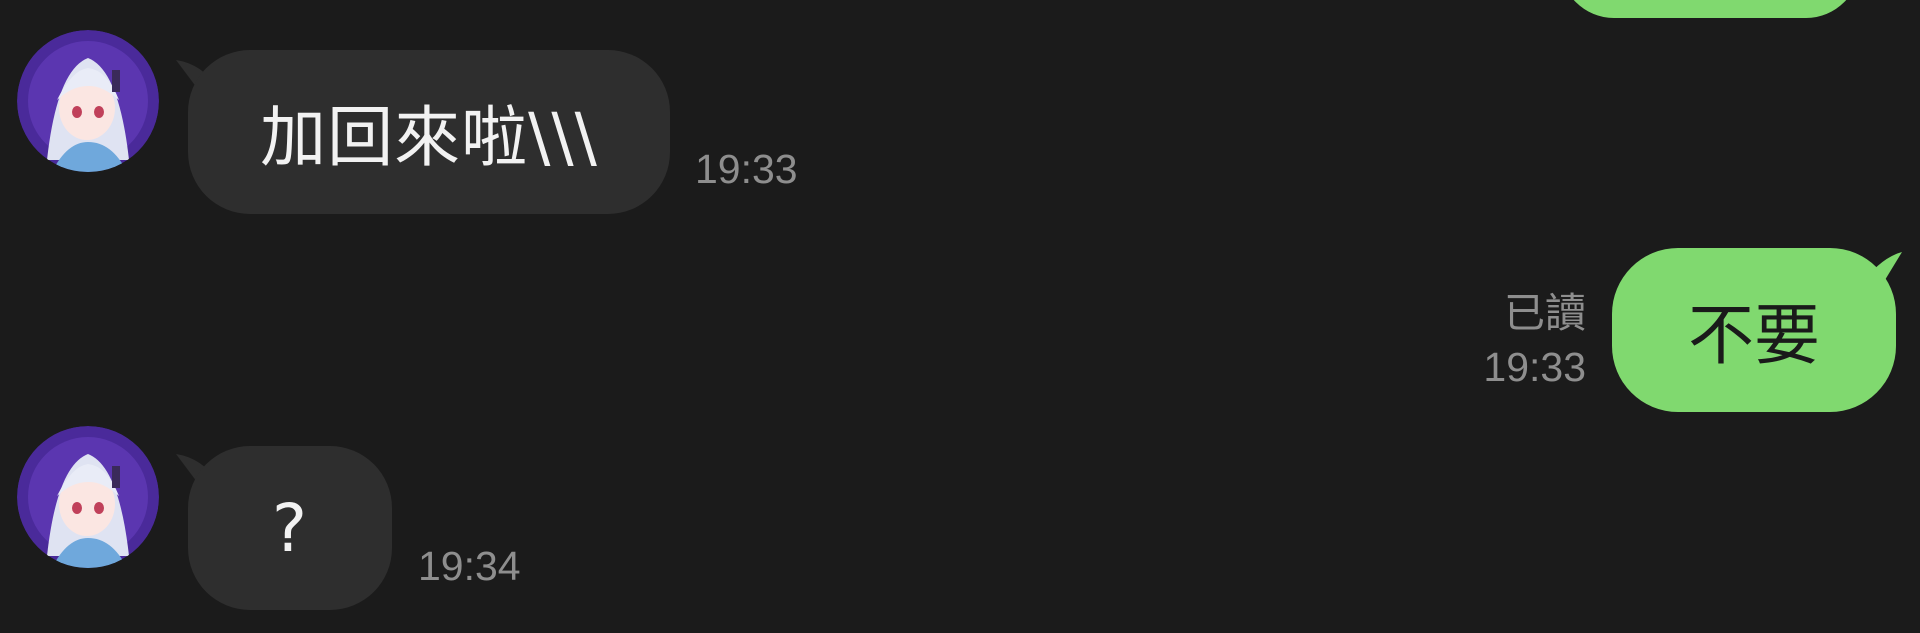 This screenshot has height=633, width=1920. I want to click on message-bubble-incoming: 加回來啦\\\, so click(429, 132).